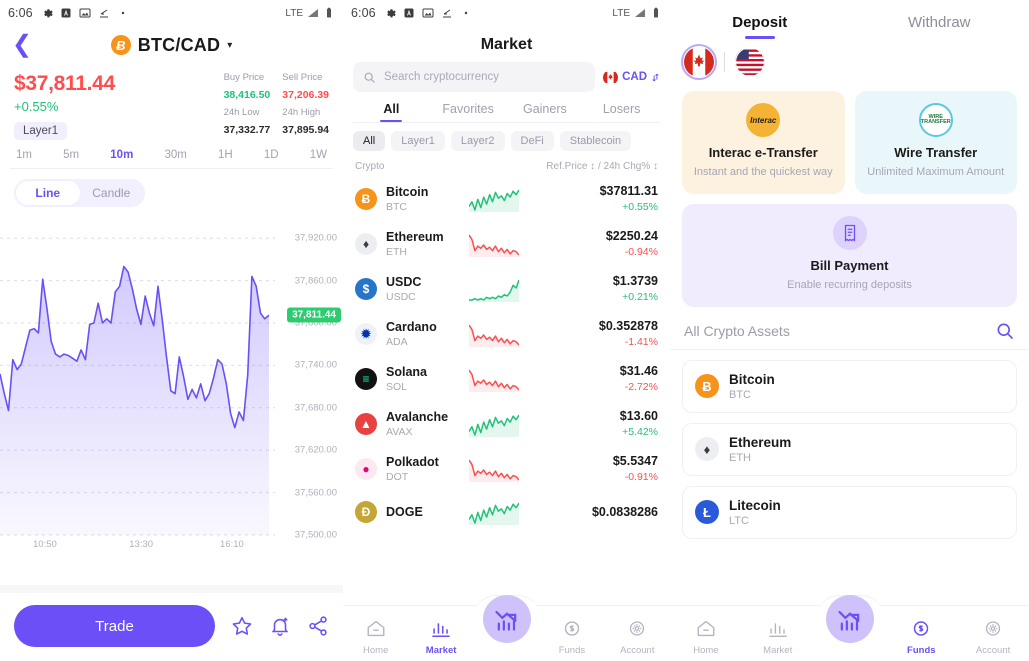 The image size is (1029, 661). Describe the element at coordinates (628, 326) in the screenshot. I see `coin-price: $0.352878` at that location.